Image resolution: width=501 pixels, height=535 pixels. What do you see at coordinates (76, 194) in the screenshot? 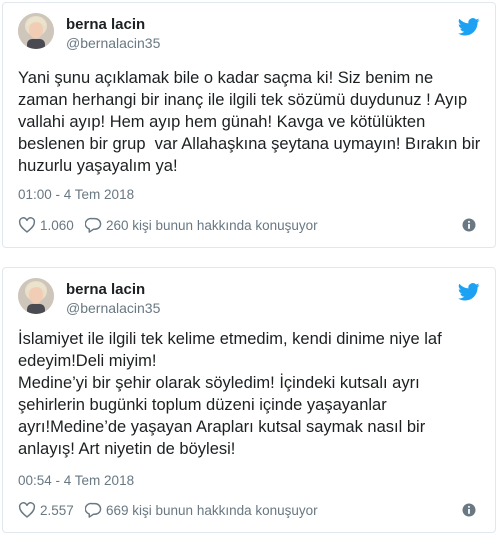
I see `tweet-timestamp: 01:00 - 4 Tem 2018` at bounding box center [76, 194].